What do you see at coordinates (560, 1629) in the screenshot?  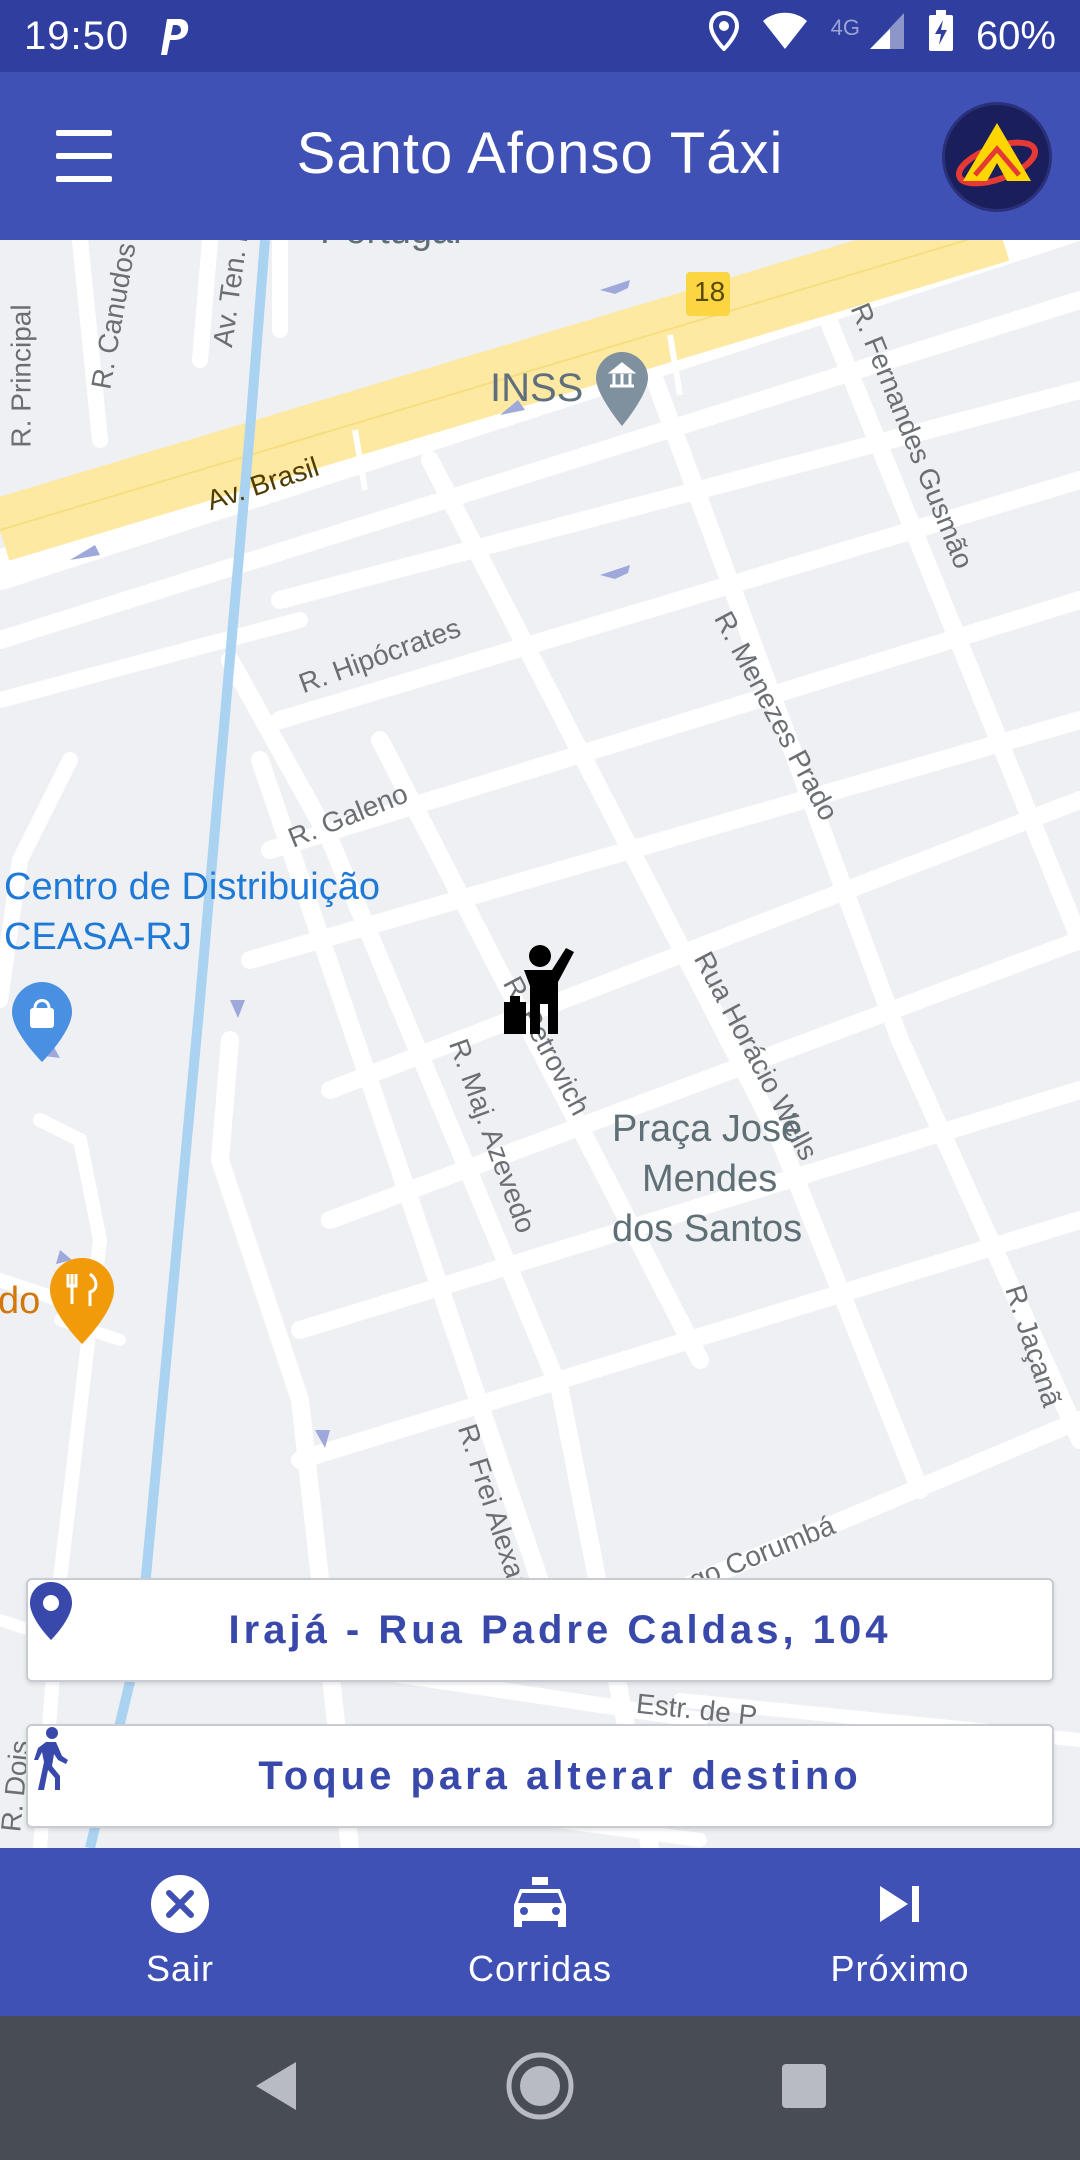 I see `pickup-address-text: Irajá - Rua Padre Caldas, 104` at bounding box center [560, 1629].